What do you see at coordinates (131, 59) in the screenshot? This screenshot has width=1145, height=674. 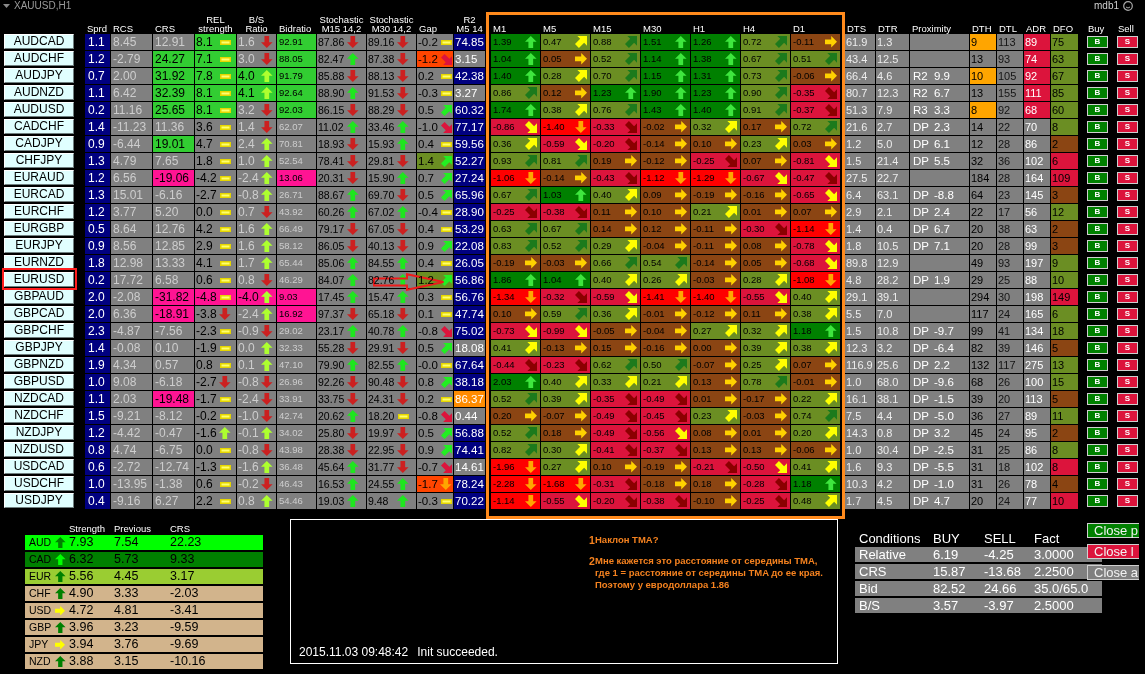 I see `table-cell: -2.79` at bounding box center [131, 59].